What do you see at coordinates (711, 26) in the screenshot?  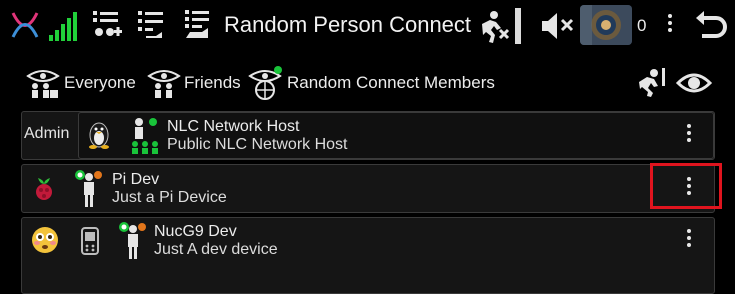 I see `back-icon` at bounding box center [711, 26].